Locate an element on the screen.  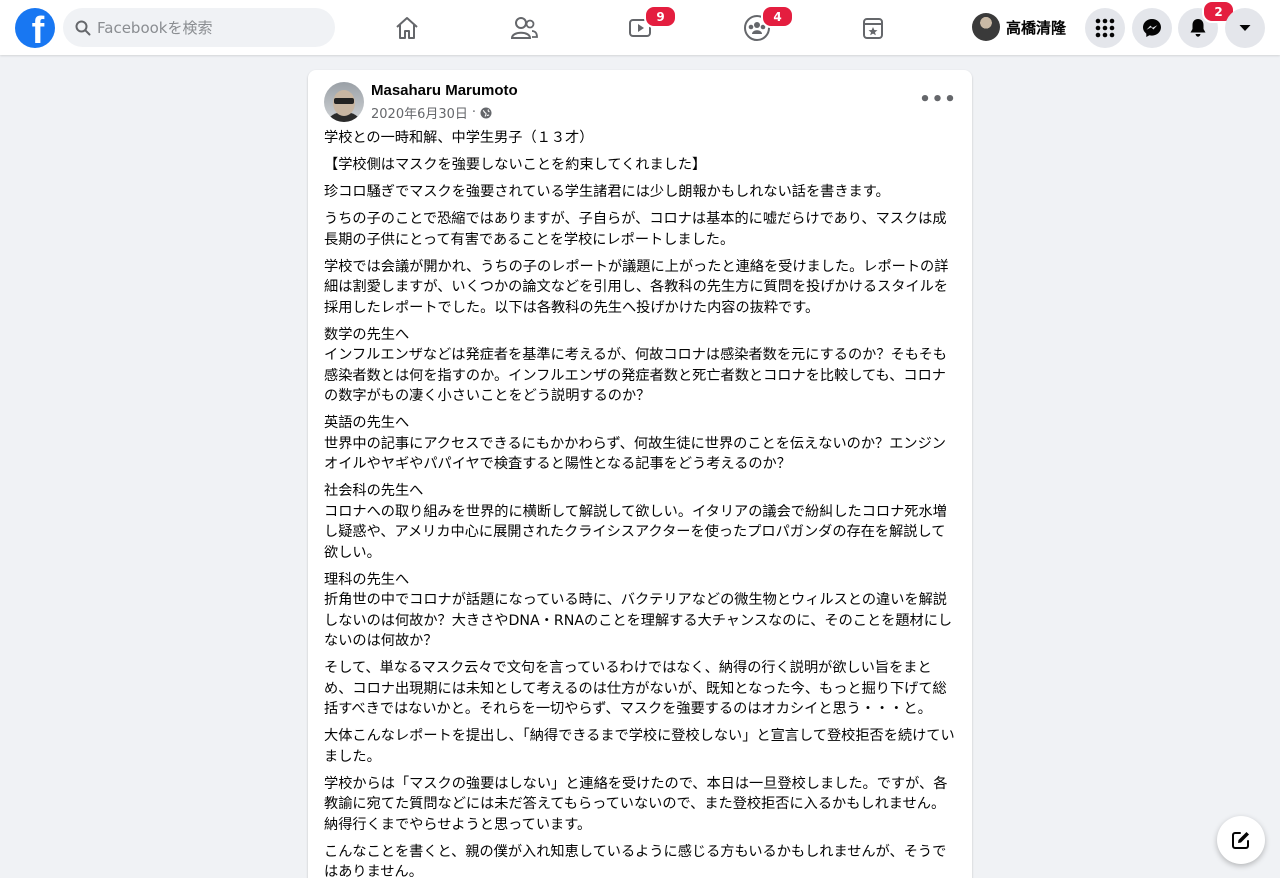
tab-home is located at coordinates (407, 27).